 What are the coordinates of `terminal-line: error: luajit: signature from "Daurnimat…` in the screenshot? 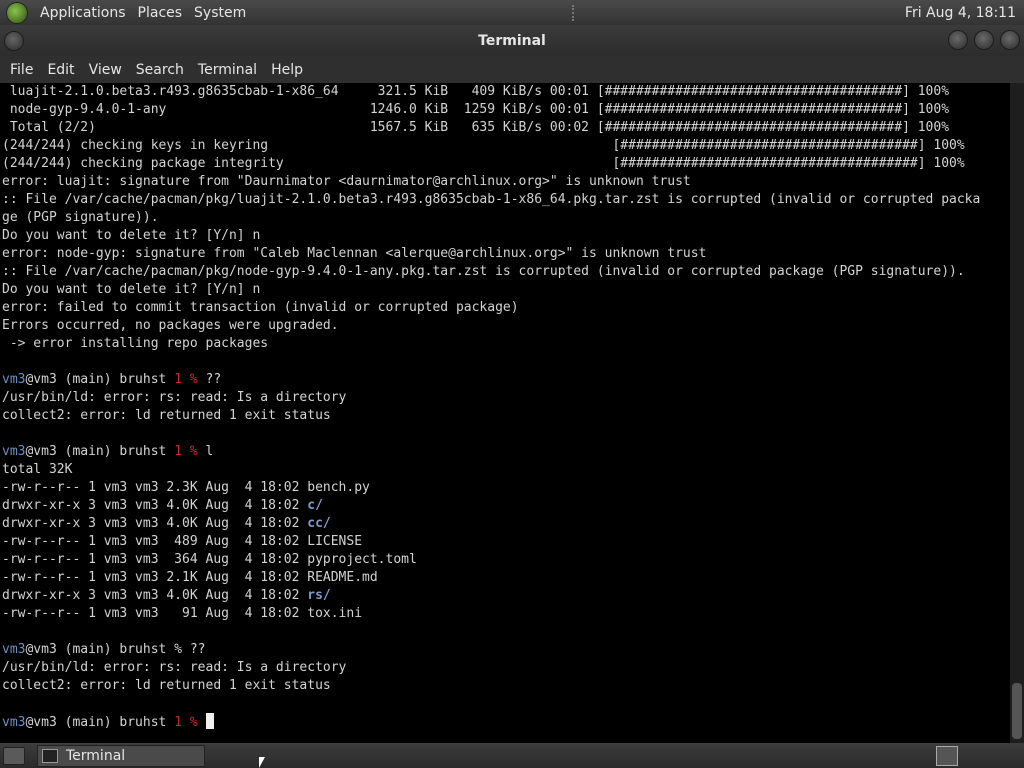 It's located at (505, 182).